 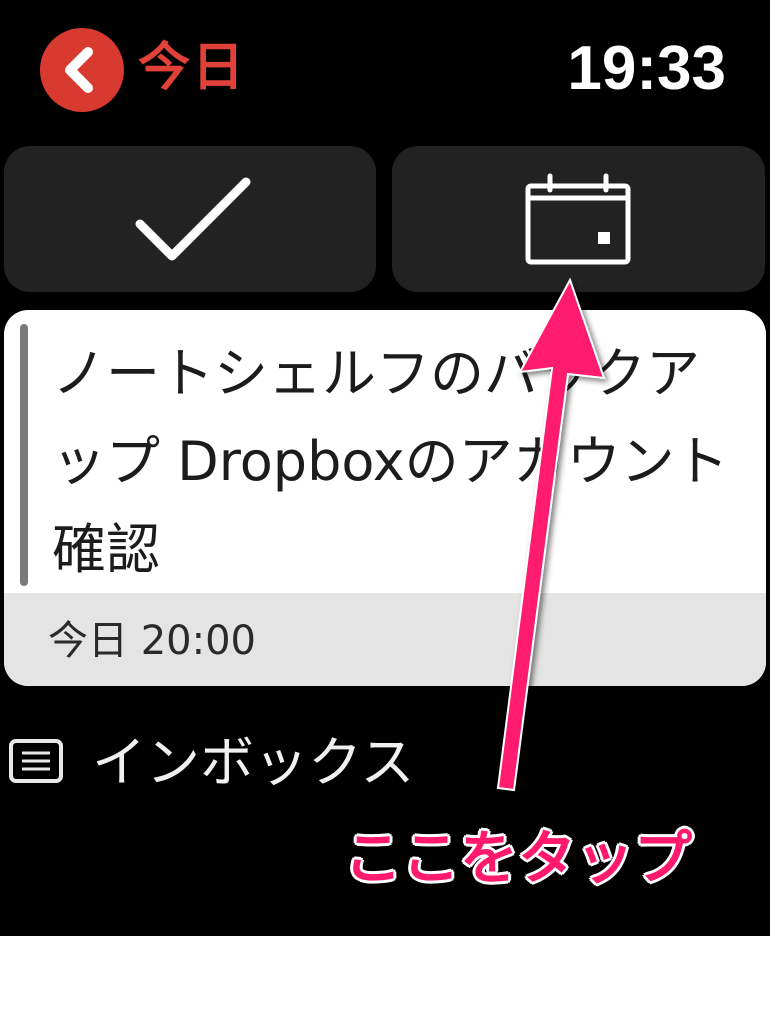 I want to click on chevron-left-icon, so click(x=79, y=70).